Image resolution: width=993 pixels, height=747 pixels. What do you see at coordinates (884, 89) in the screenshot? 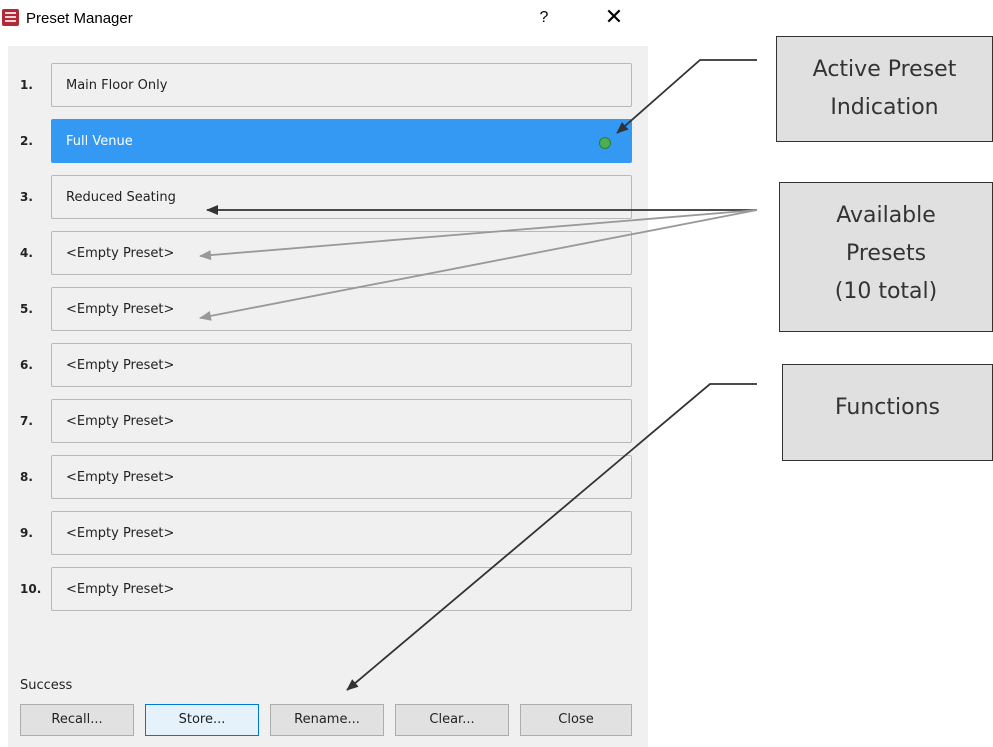
I see `active-preset-callout: Active Preset Indication` at bounding box center [884, 89].